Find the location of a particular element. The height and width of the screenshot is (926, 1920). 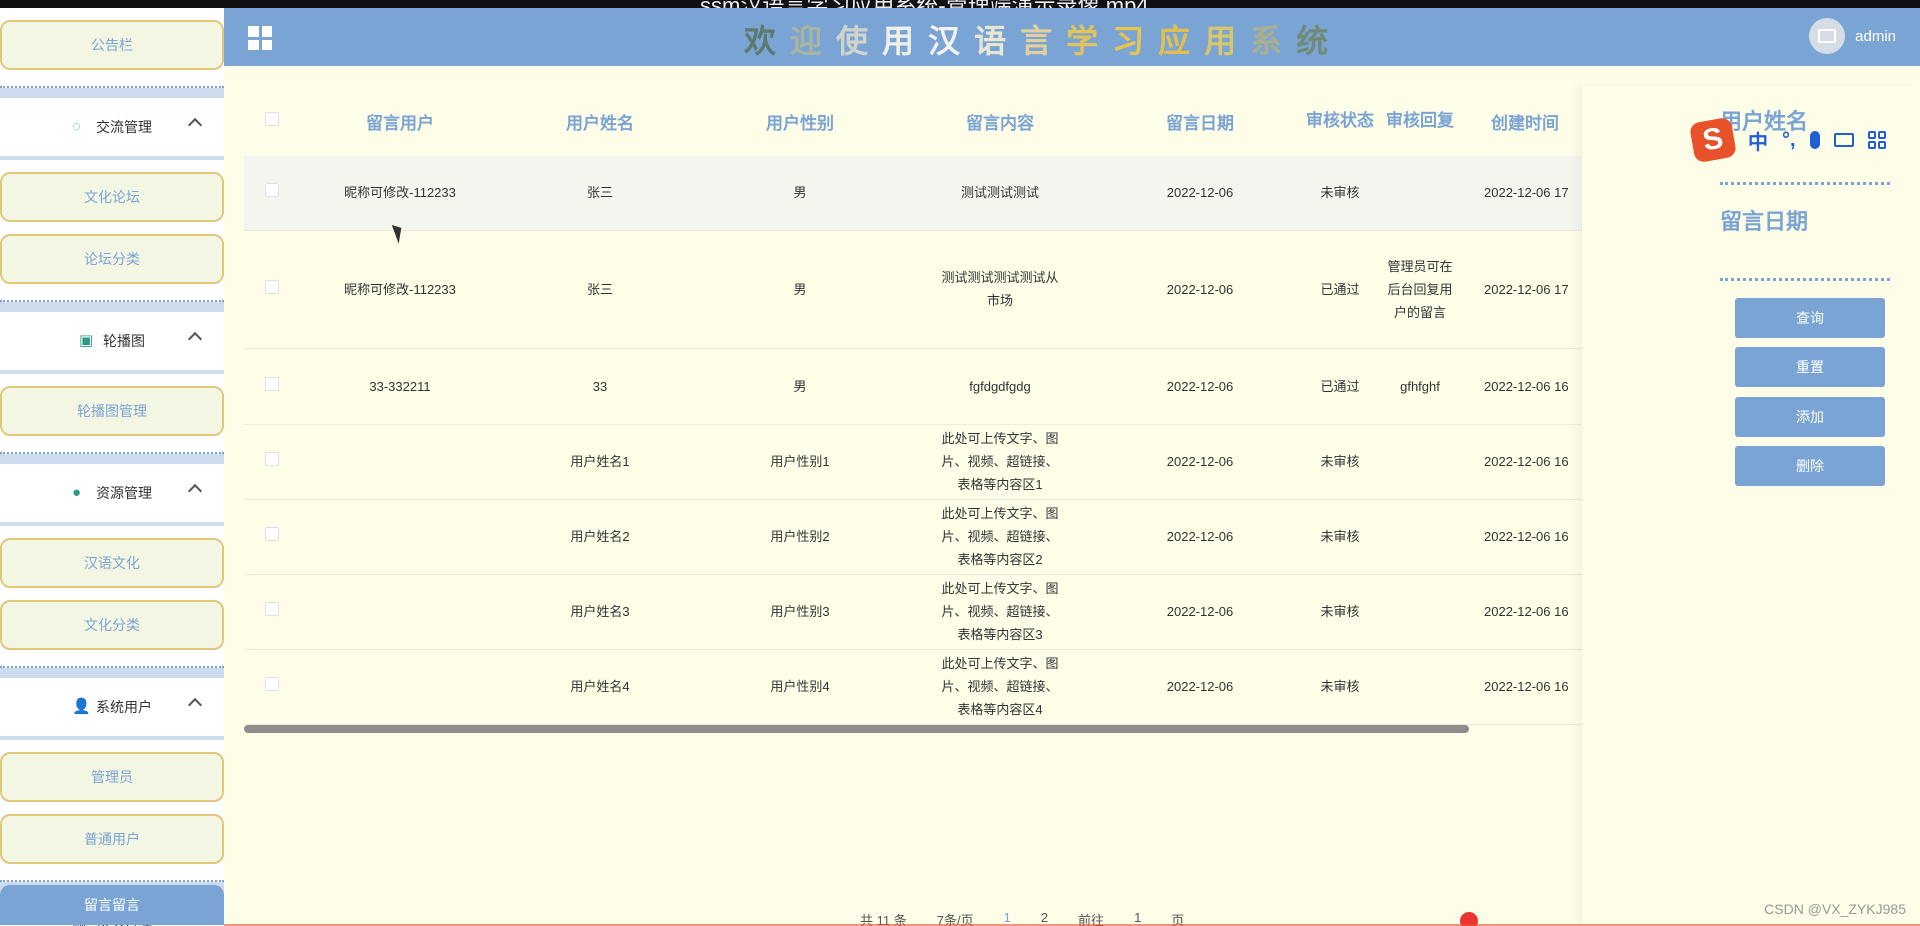

col-header: 审核回复 is located at coordinates (1420, 120).